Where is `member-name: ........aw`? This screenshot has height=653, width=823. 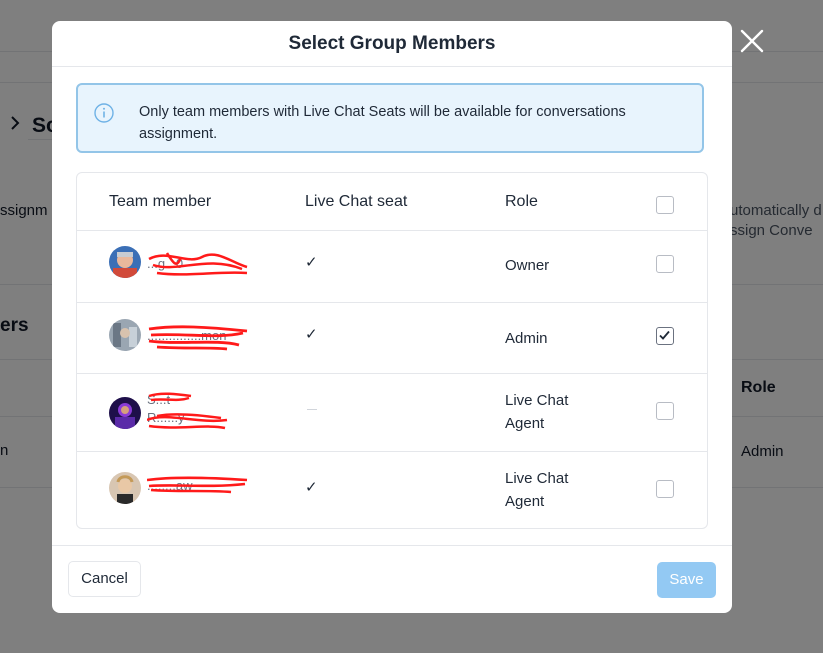
member-name: ........aw is located at coordinates (202, 492).